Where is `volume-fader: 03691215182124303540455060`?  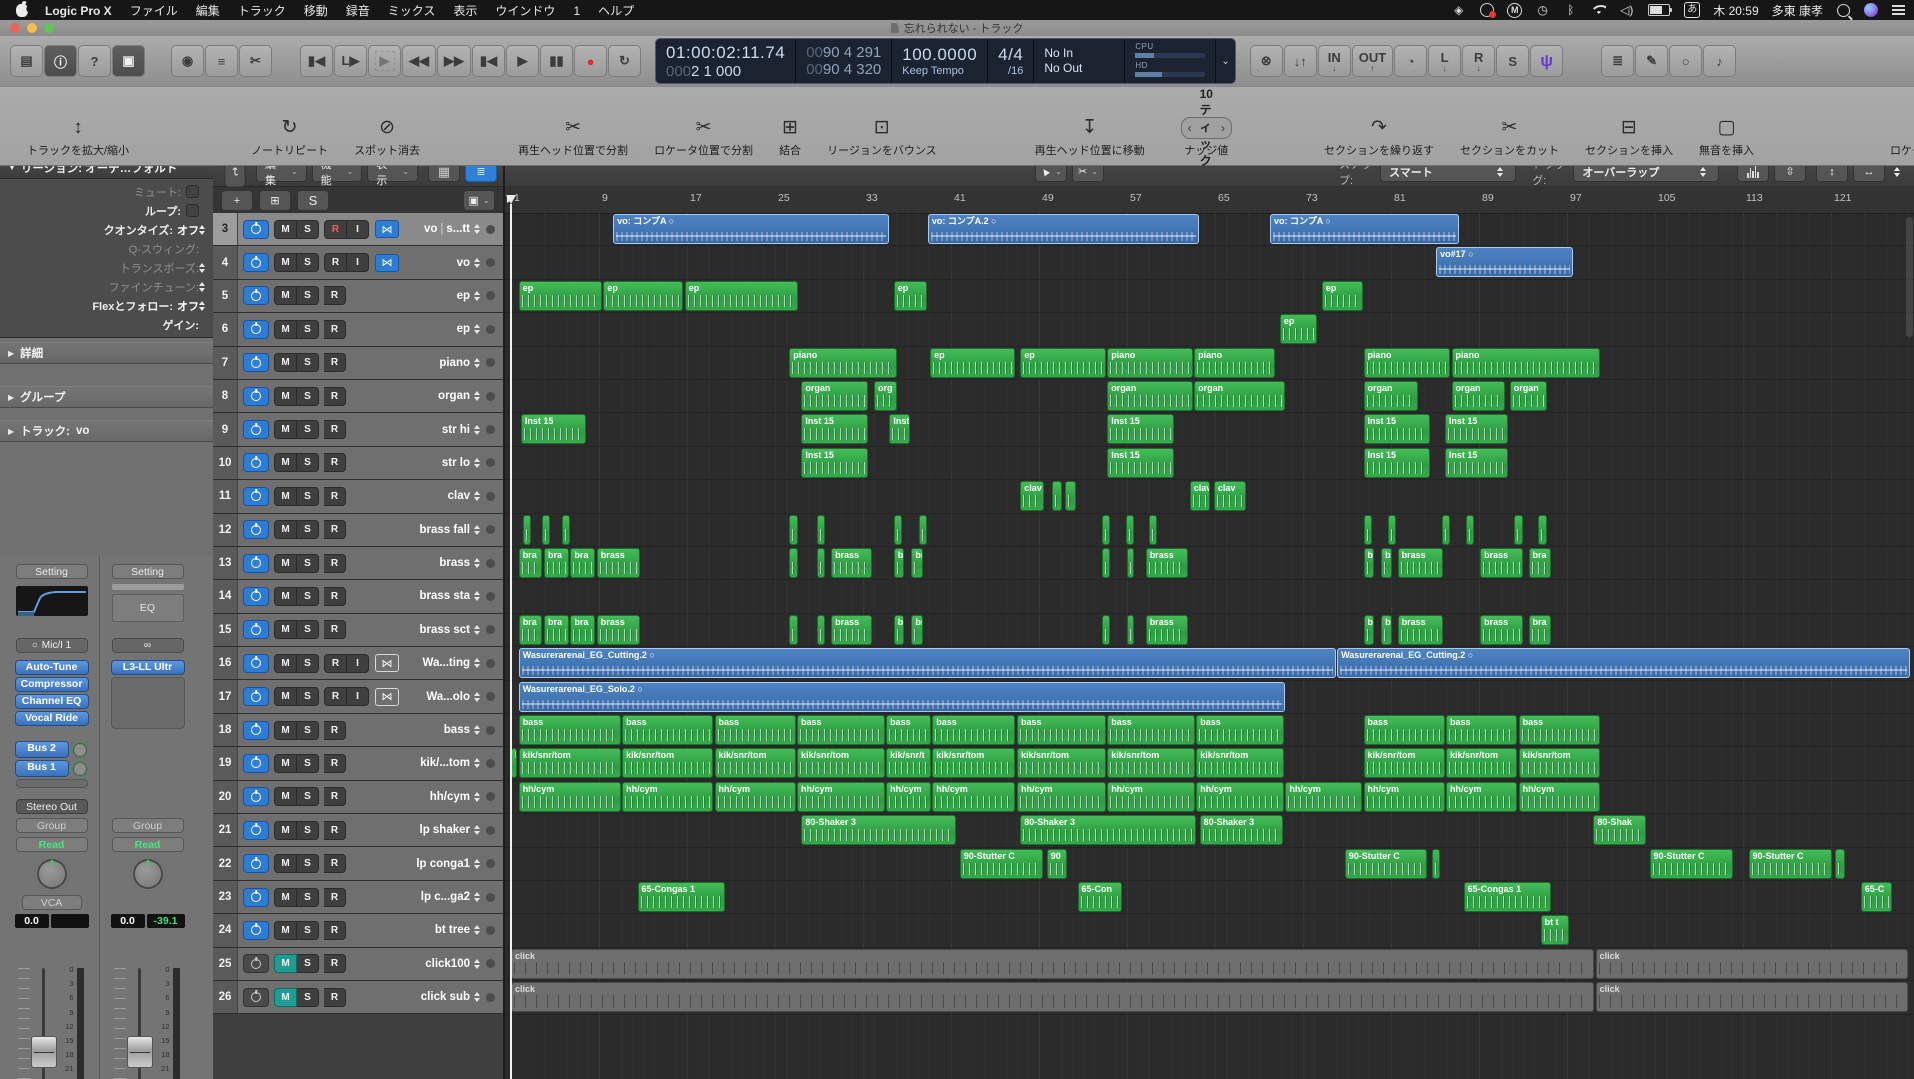
volume-fader: 03691215182124303540455060 is located at coordinates (148, 1022).